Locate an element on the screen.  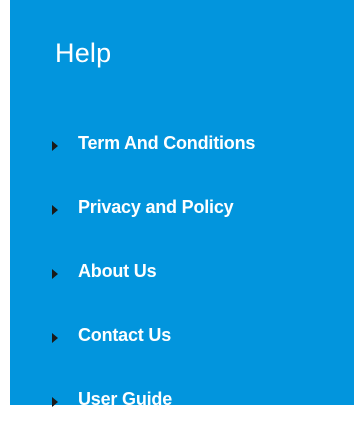
help-link-label: Term And Conditions is located at coordinates (167, 142).